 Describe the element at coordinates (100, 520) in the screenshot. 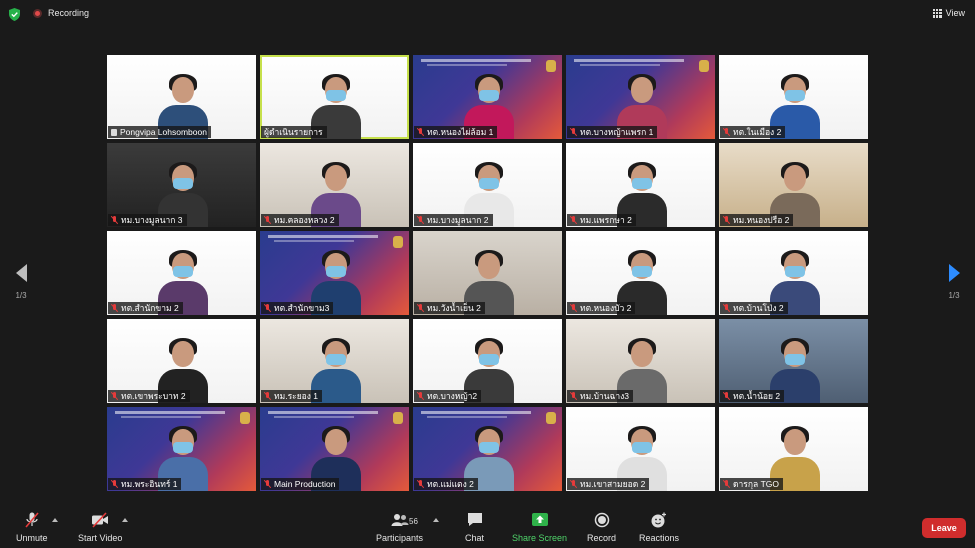

I see `video-off-icon` at that location.